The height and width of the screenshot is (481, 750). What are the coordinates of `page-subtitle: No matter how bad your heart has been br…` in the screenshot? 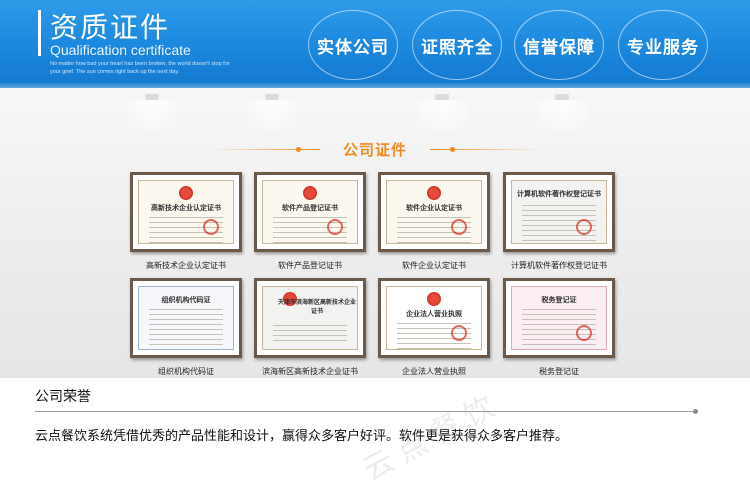 It's located at (140, 68).